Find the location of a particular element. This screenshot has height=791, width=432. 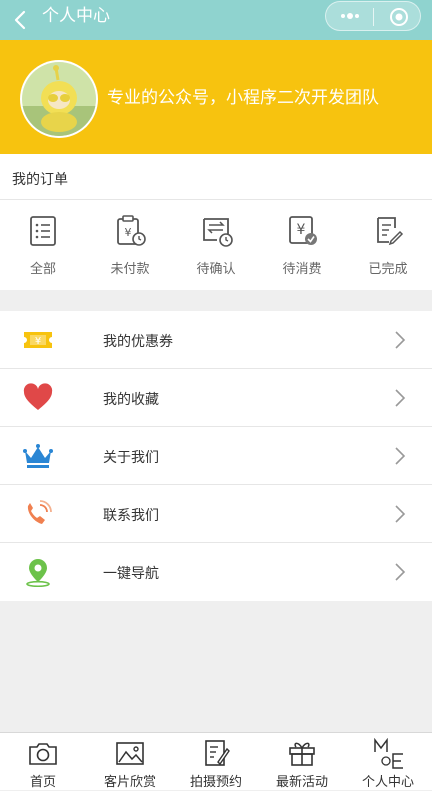

edit-note-icon is located at coordinates (217, 753).